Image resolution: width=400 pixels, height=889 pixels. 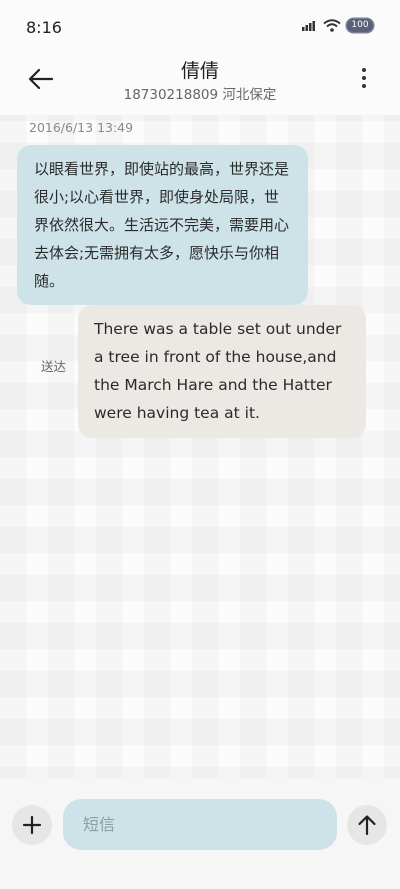 I want to click on plus-icon, so click(x=32, y=825).